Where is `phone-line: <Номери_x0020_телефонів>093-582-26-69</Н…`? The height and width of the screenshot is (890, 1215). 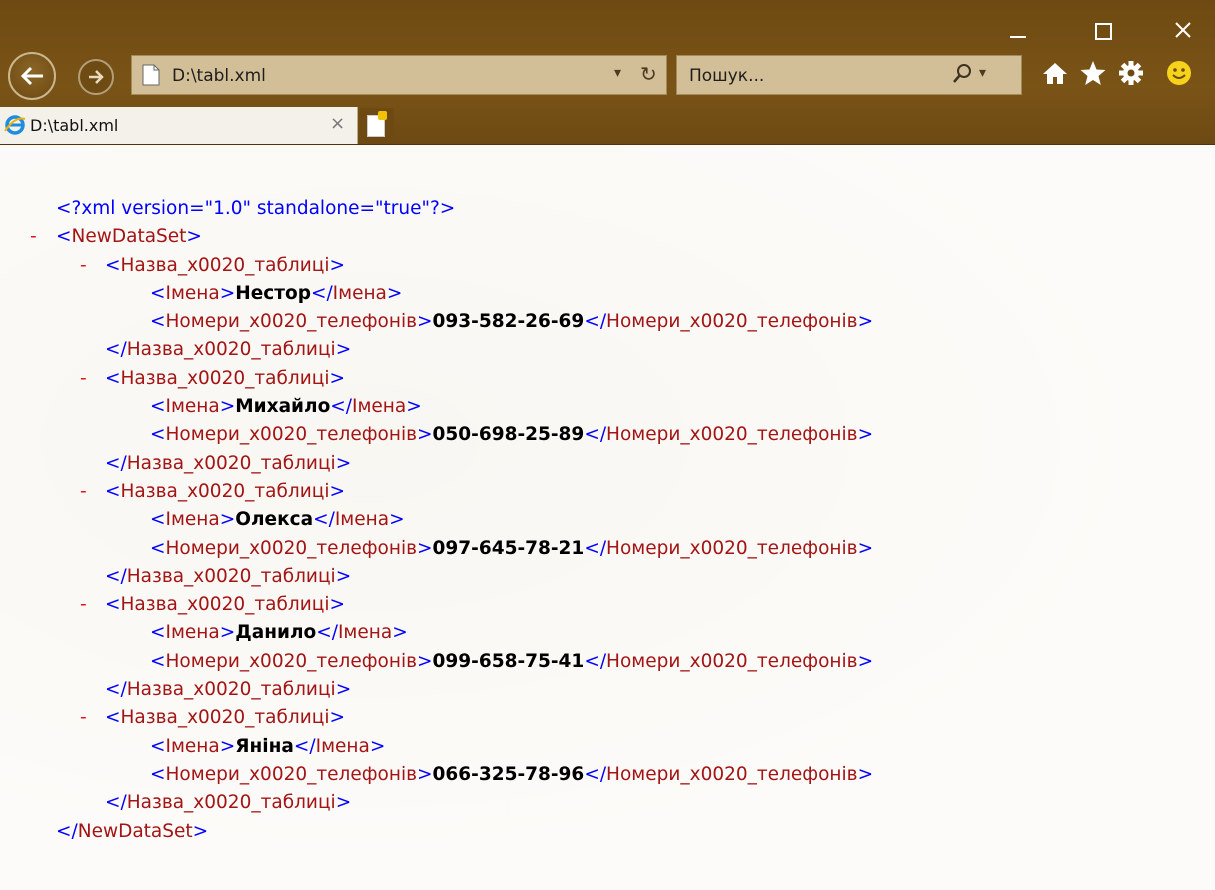
phone-line: <Номери_x0020_телефонів>093-582-26-69</Н… is located at coordinates (512, 322).